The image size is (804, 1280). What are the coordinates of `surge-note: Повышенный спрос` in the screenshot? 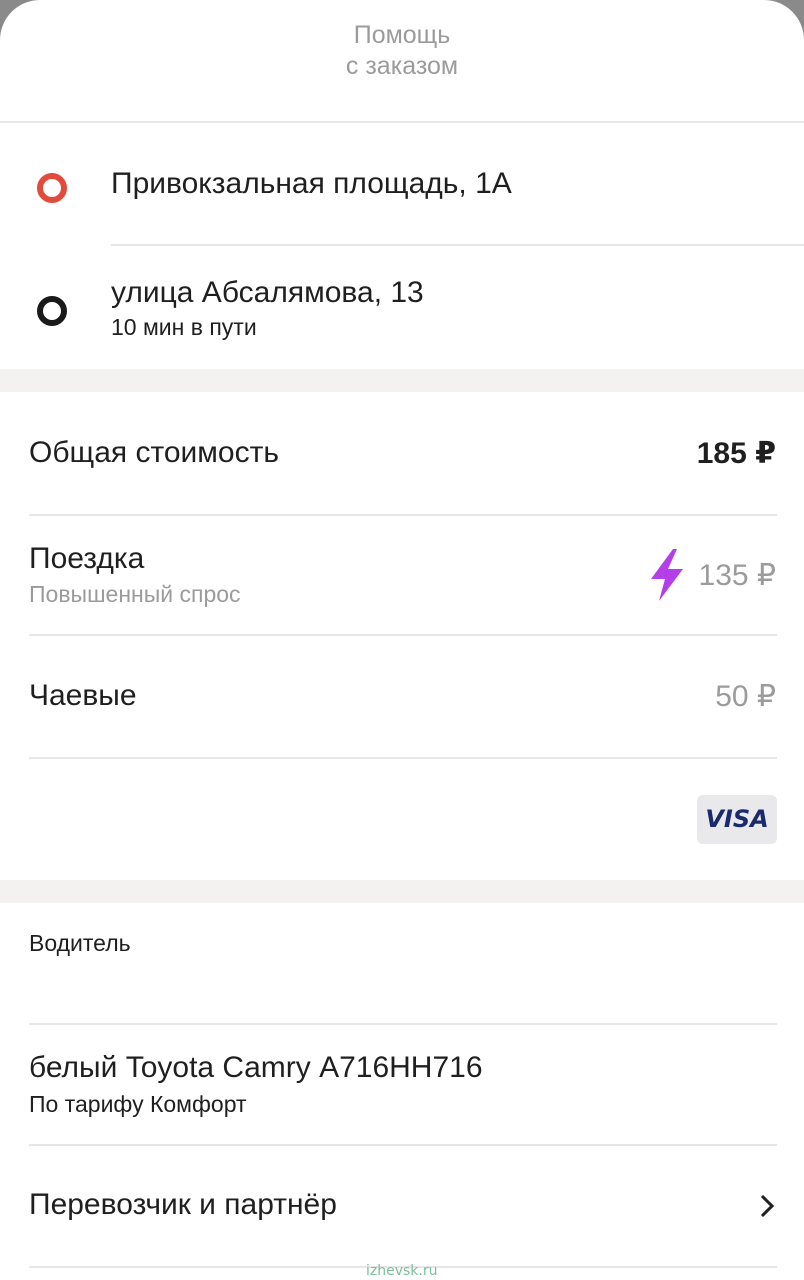 It's located at (135, 594).